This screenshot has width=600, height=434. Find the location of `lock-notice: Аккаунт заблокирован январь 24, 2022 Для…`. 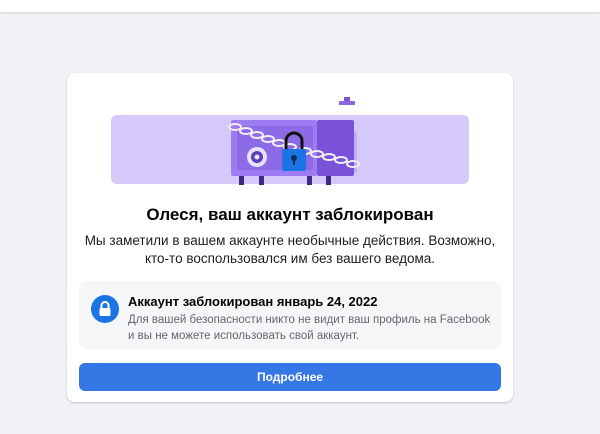

lock-notice: Аккаунт заблокирован январь 24, 2022 Для… is located at coordinates (290, 315).